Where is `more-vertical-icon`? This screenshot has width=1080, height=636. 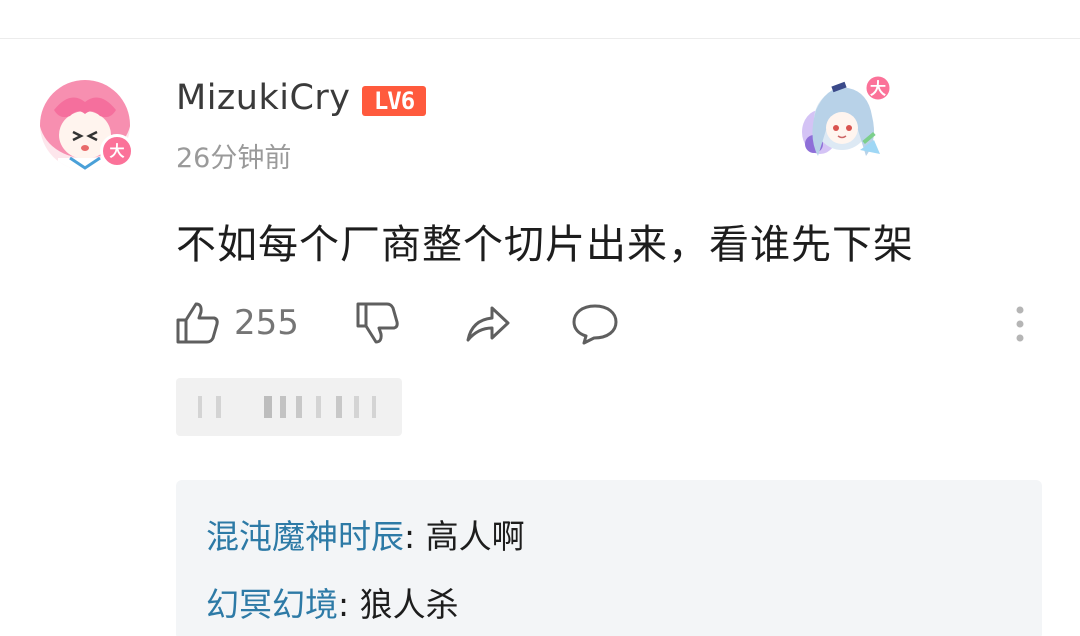
more-vertical-icon is located at coordinates (1020, 324).